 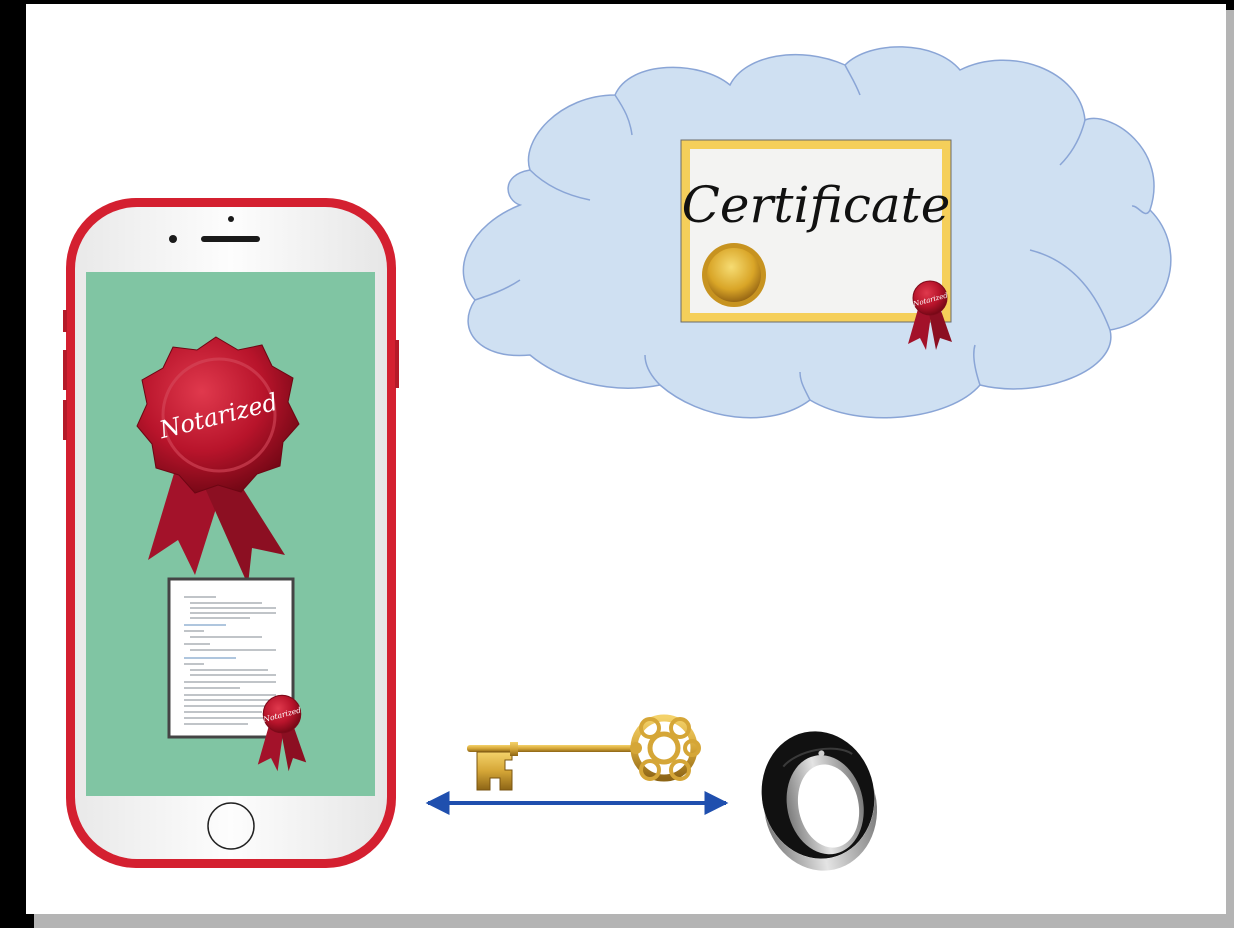 I want to click on front-camera-icon, so click(x=231, y=219).